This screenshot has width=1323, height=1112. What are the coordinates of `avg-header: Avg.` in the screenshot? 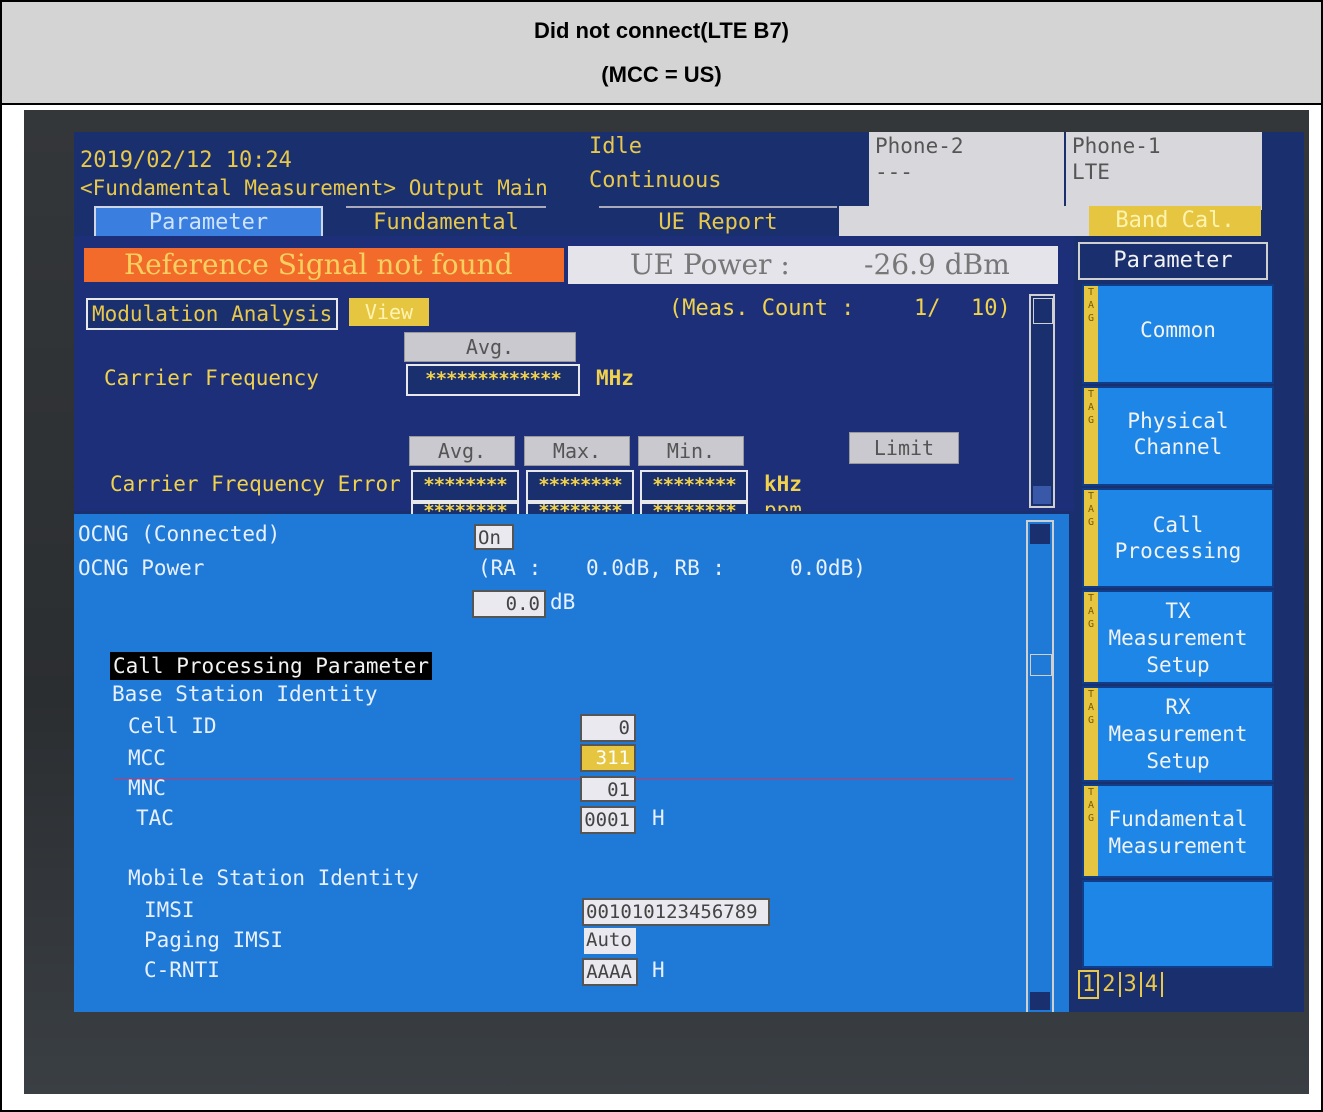 It's located at (490, 347).